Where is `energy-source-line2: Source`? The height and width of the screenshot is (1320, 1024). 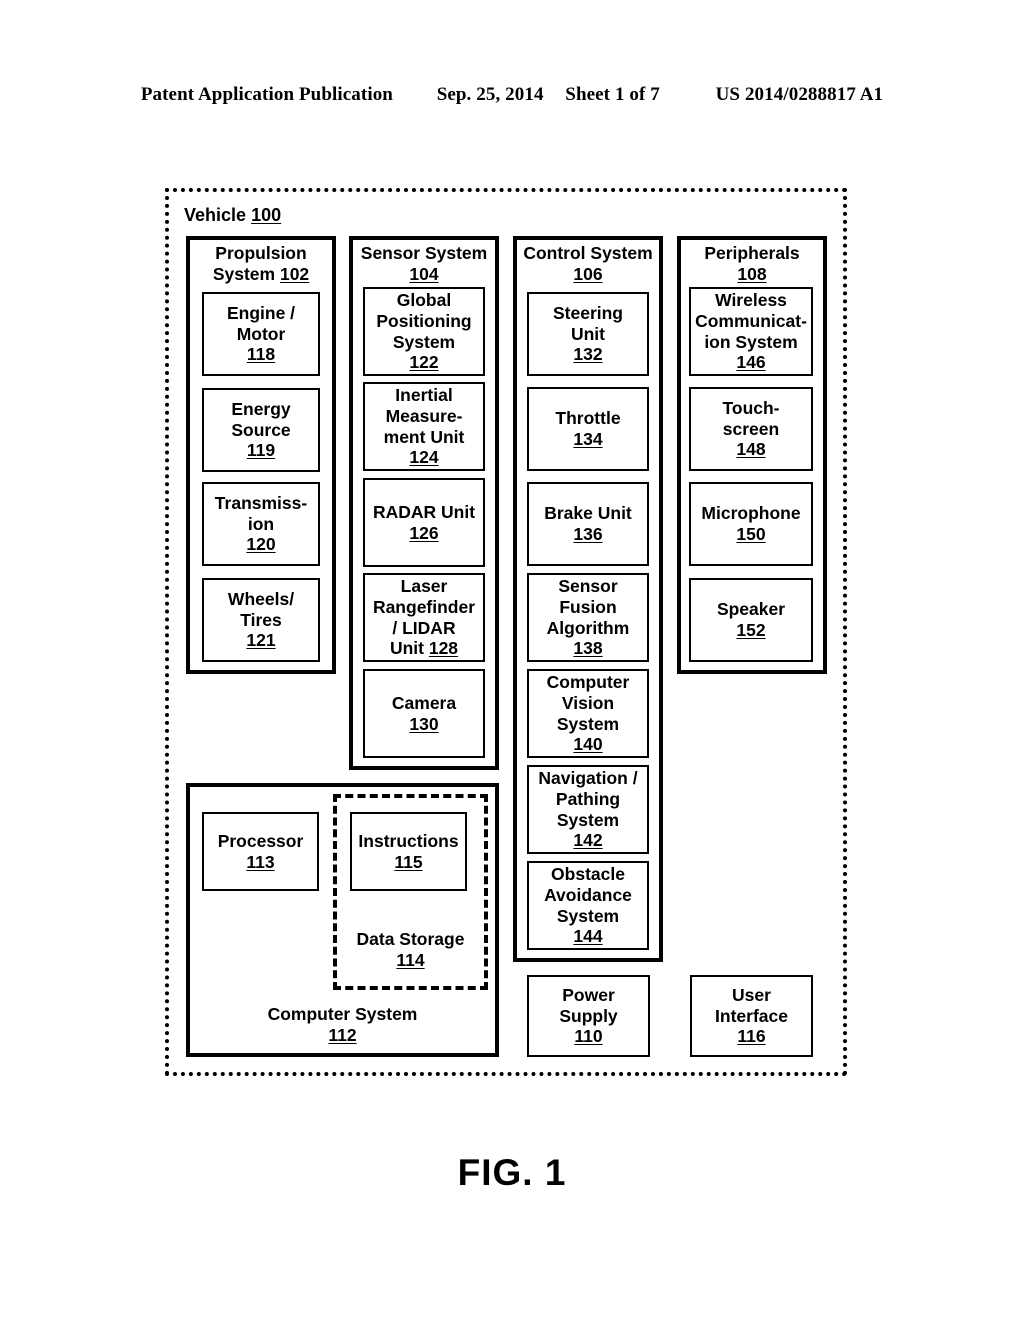
energy-source-line2: Source is located at coordinates (261, 429).